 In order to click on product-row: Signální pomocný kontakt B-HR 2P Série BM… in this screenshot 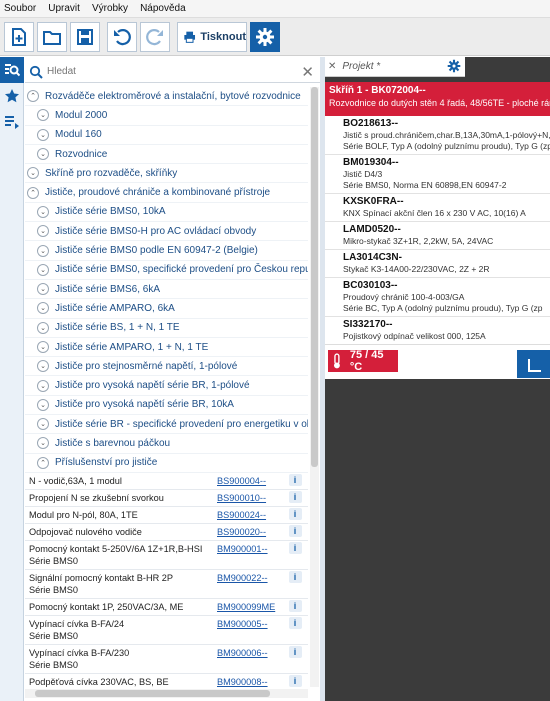, I will do `click(166, 584)`.